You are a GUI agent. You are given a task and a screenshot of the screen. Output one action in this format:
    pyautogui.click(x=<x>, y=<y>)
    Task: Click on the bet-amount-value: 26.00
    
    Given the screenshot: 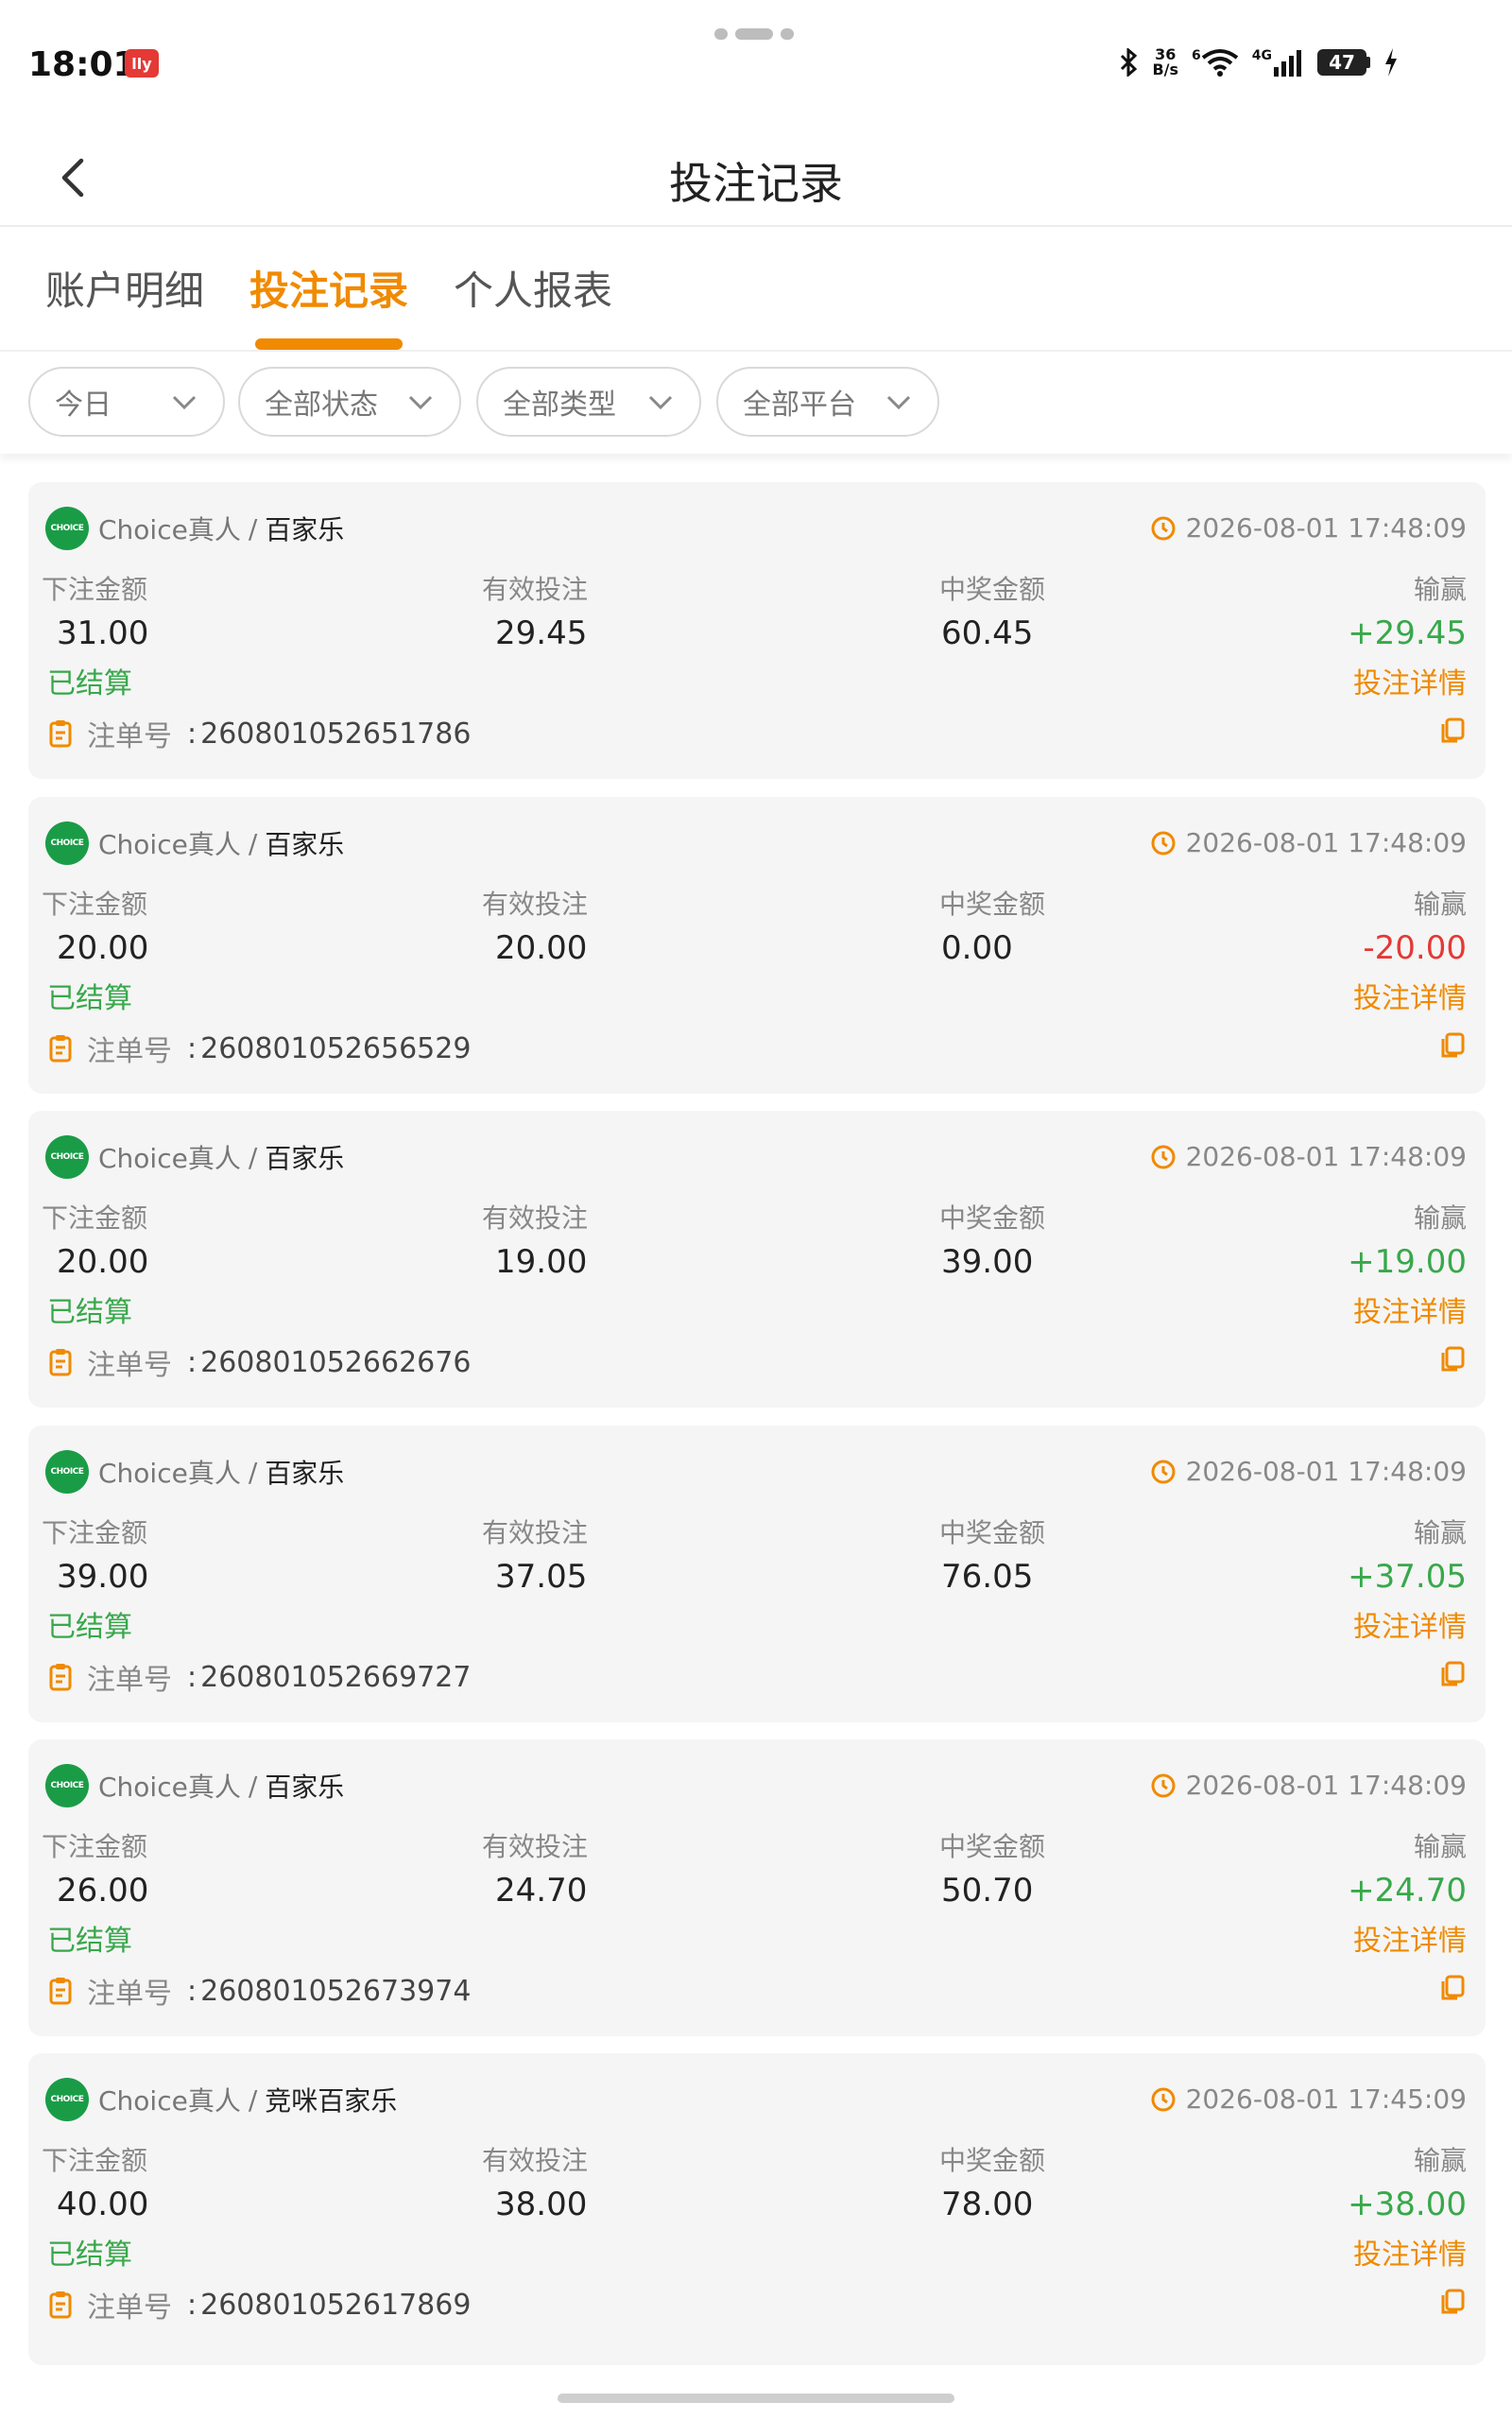 What is the action you would take?
    pyautogui.click(x=103, y=1891)
    